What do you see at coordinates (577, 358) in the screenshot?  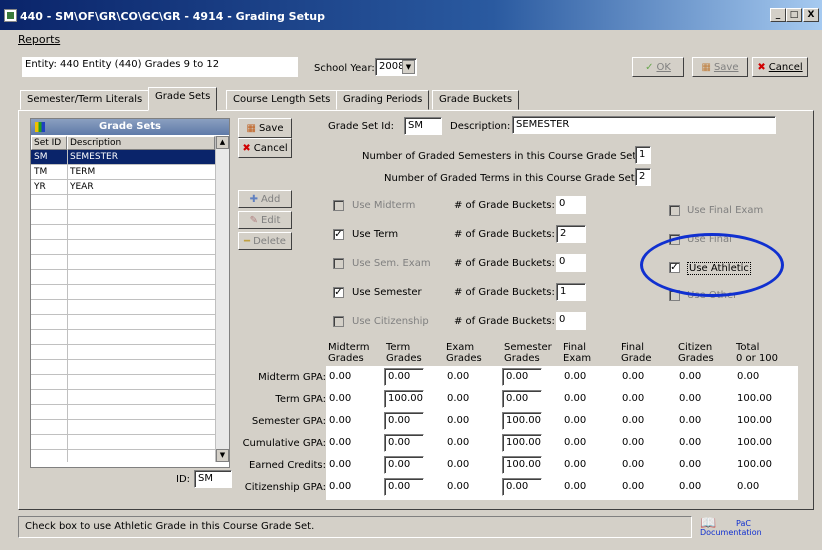 I see `hdr-line2: Exam` at bounding box center [577, 358].